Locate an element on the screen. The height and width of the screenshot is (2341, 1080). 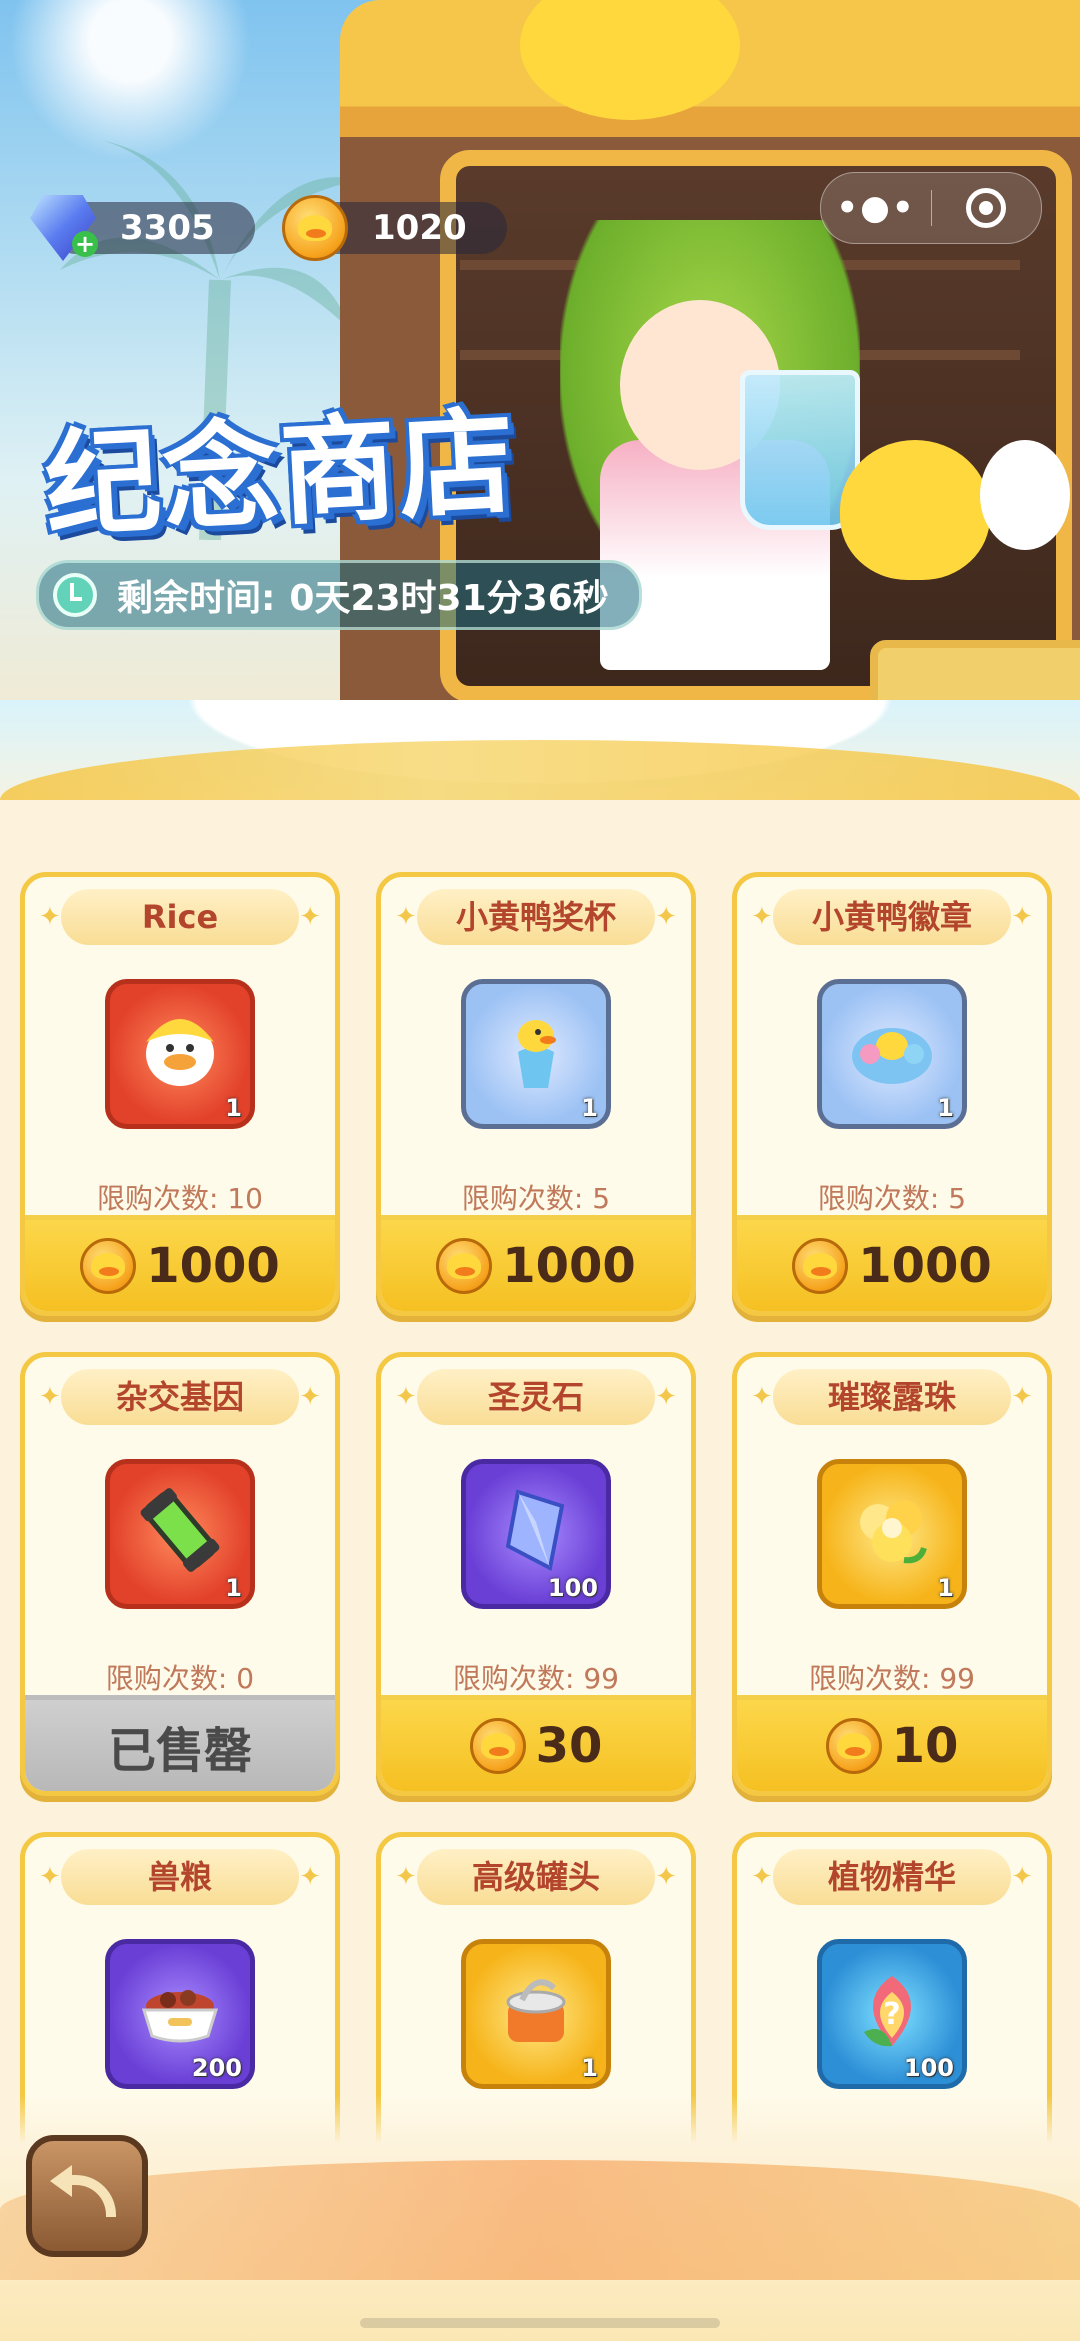
item-name: 小黄鸭奖杯 is located at coordinates (536, 917).